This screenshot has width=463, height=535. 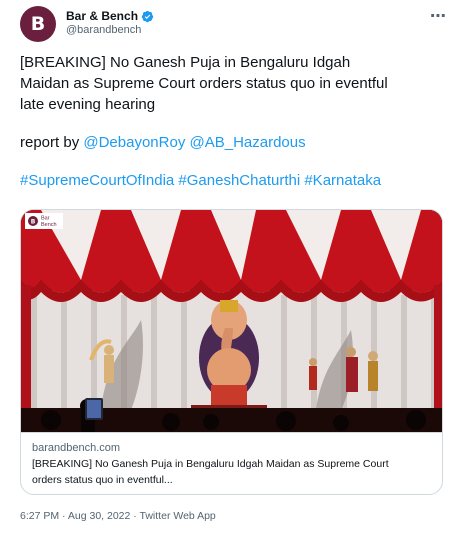 What do you see at coordinates (147, 16) in the screenshot?
I see `verified-badge-icon` at bounding box center [147, 16].